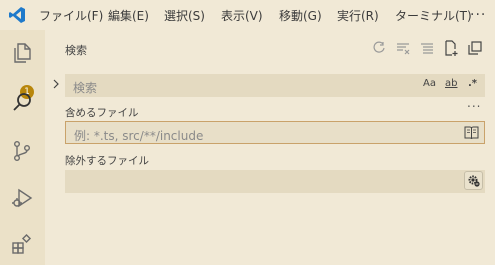 The image size is (495, 265). I want to click on sidebar-title: 検索, so click(76, 50).